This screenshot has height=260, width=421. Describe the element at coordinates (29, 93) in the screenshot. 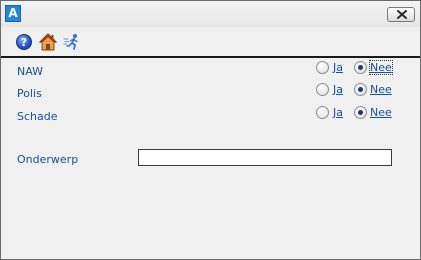

I see `polis-label: Polis` at that location.